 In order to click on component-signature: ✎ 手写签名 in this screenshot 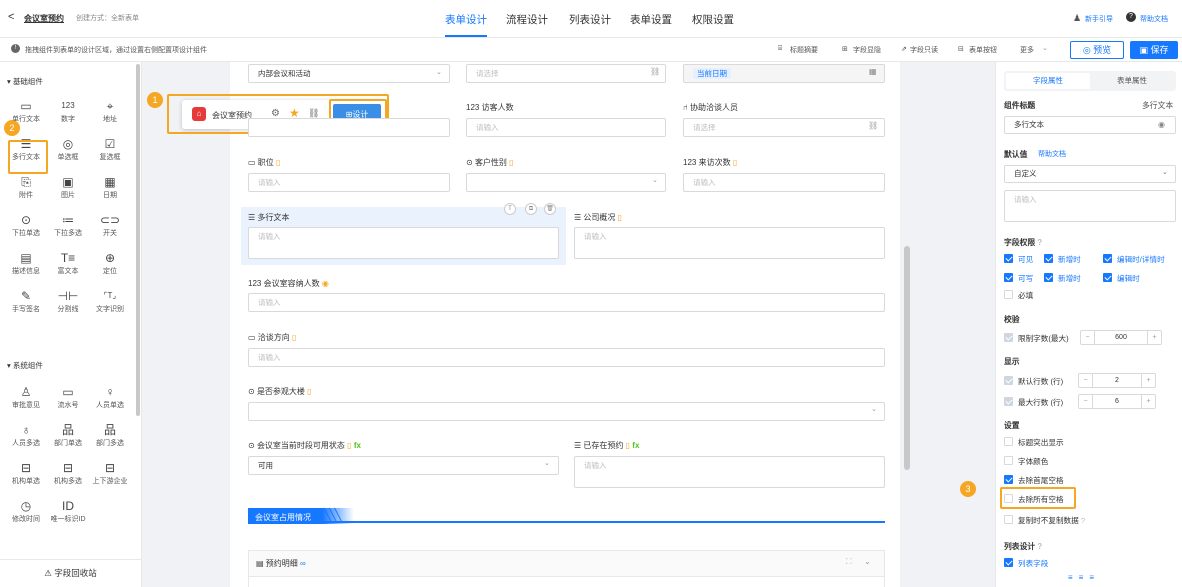, I will do `click(26, 301)`.